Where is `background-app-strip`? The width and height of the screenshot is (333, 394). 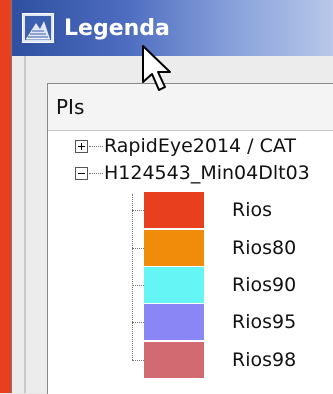
background-app-strip is located at coordinates (5, 196).